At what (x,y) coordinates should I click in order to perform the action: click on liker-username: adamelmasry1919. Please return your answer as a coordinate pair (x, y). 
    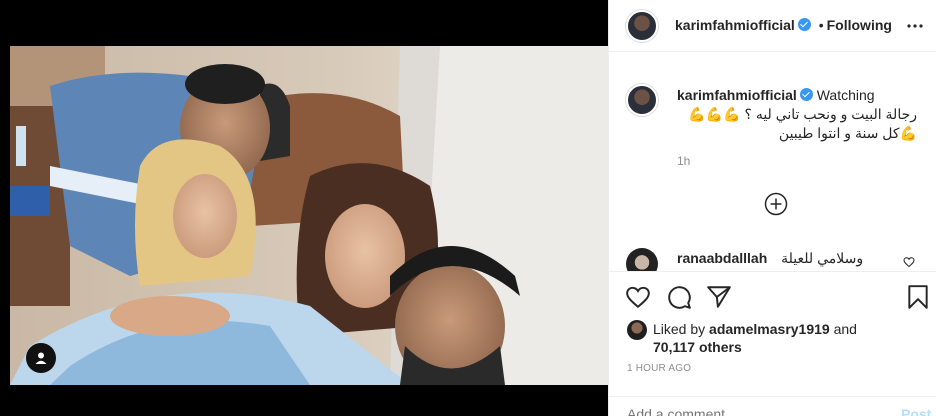
    Looking at the image, I should click on (769, 329).